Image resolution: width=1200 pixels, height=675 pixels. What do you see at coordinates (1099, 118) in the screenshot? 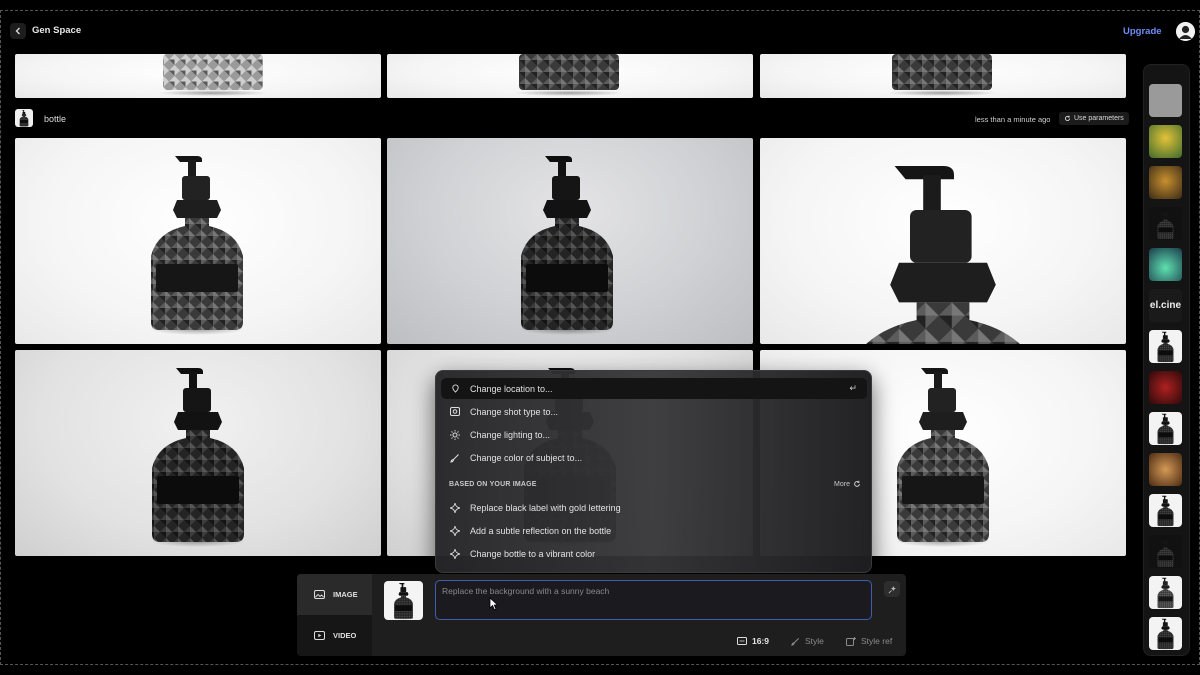
I see `use-parameters-label: Use parameters` at bounding box center [1099, 118].